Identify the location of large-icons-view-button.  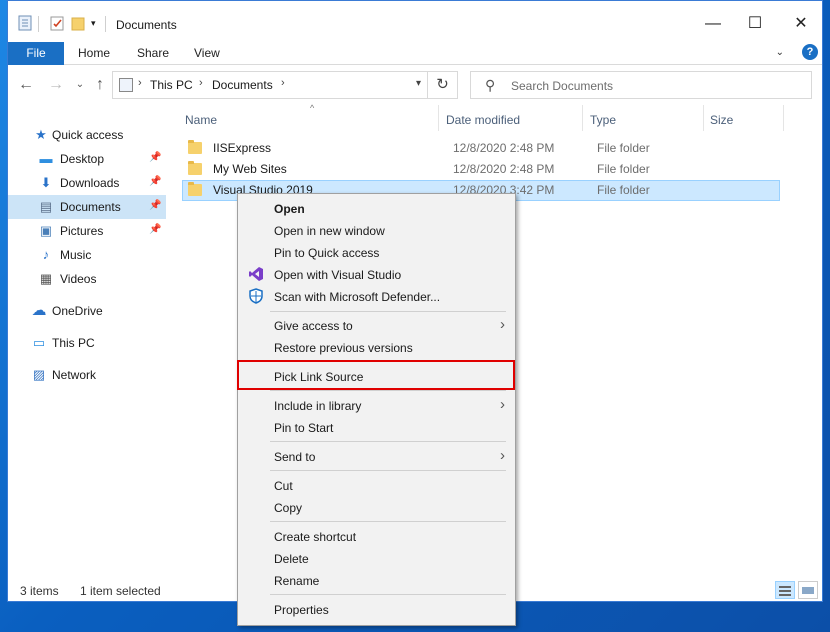
(808, 590).